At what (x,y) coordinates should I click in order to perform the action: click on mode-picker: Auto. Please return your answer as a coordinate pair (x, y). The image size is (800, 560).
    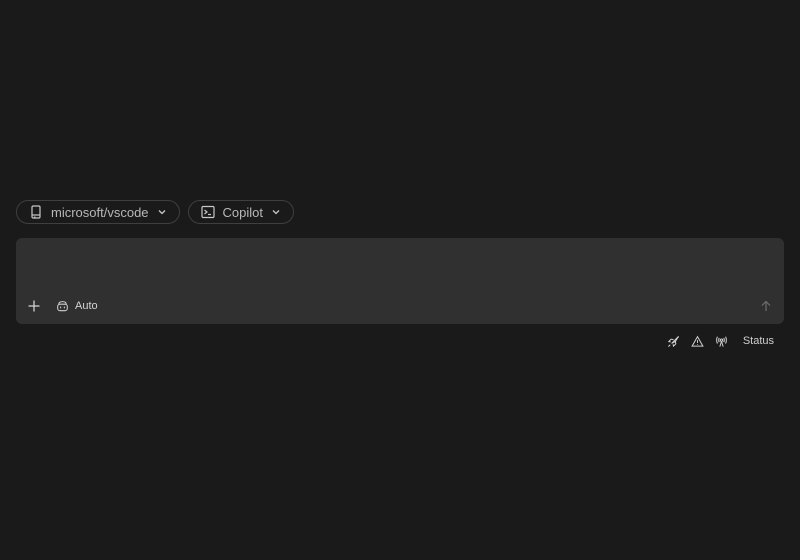
    Looking at the image, I should click on (77, 306).